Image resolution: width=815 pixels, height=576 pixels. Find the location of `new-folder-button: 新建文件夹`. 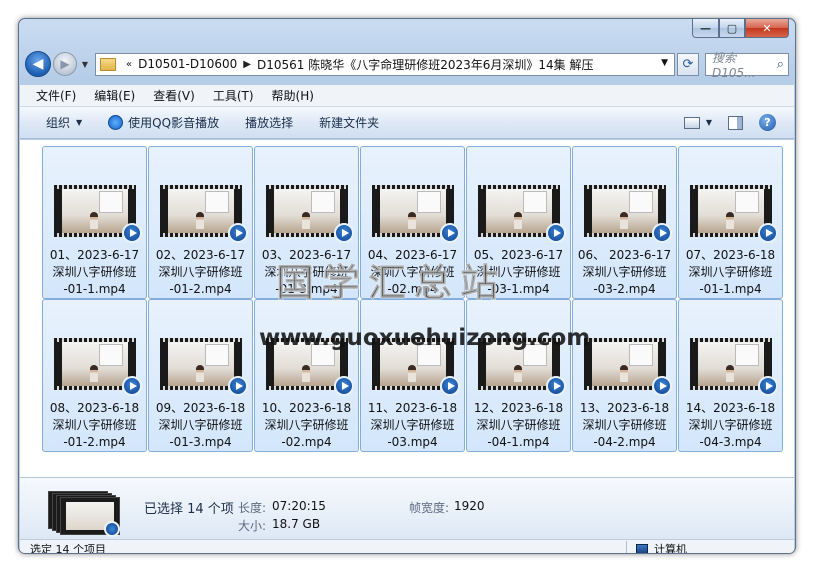

new-folder-button: 新建文件夹 is located at coordinates (349, 122).